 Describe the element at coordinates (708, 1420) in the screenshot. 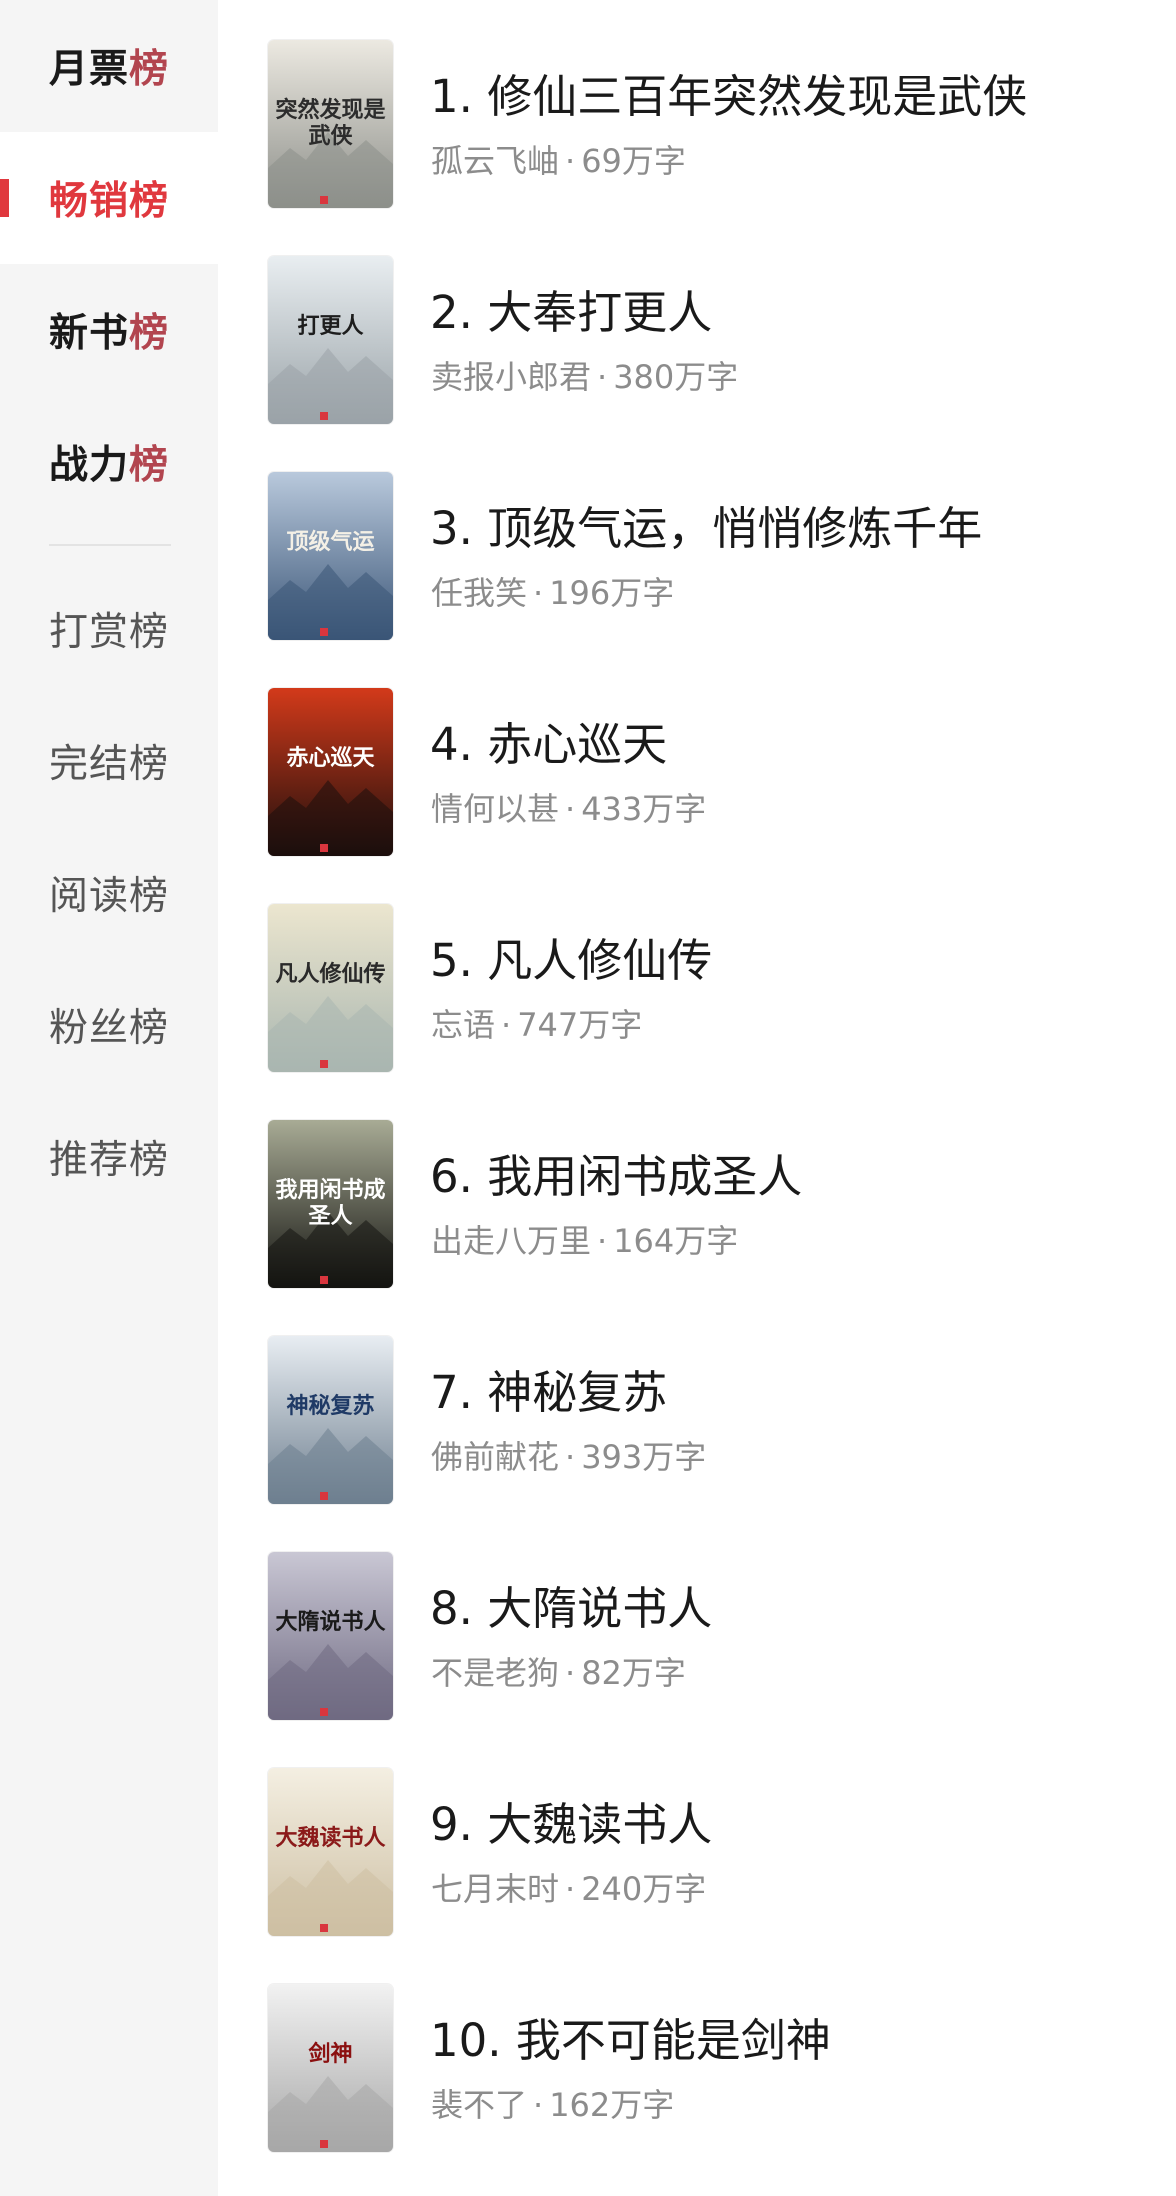

I see `list-item-book-7: 神秘复苏 7. 神秘复苏 佛前献花 · 393万字` at that location.